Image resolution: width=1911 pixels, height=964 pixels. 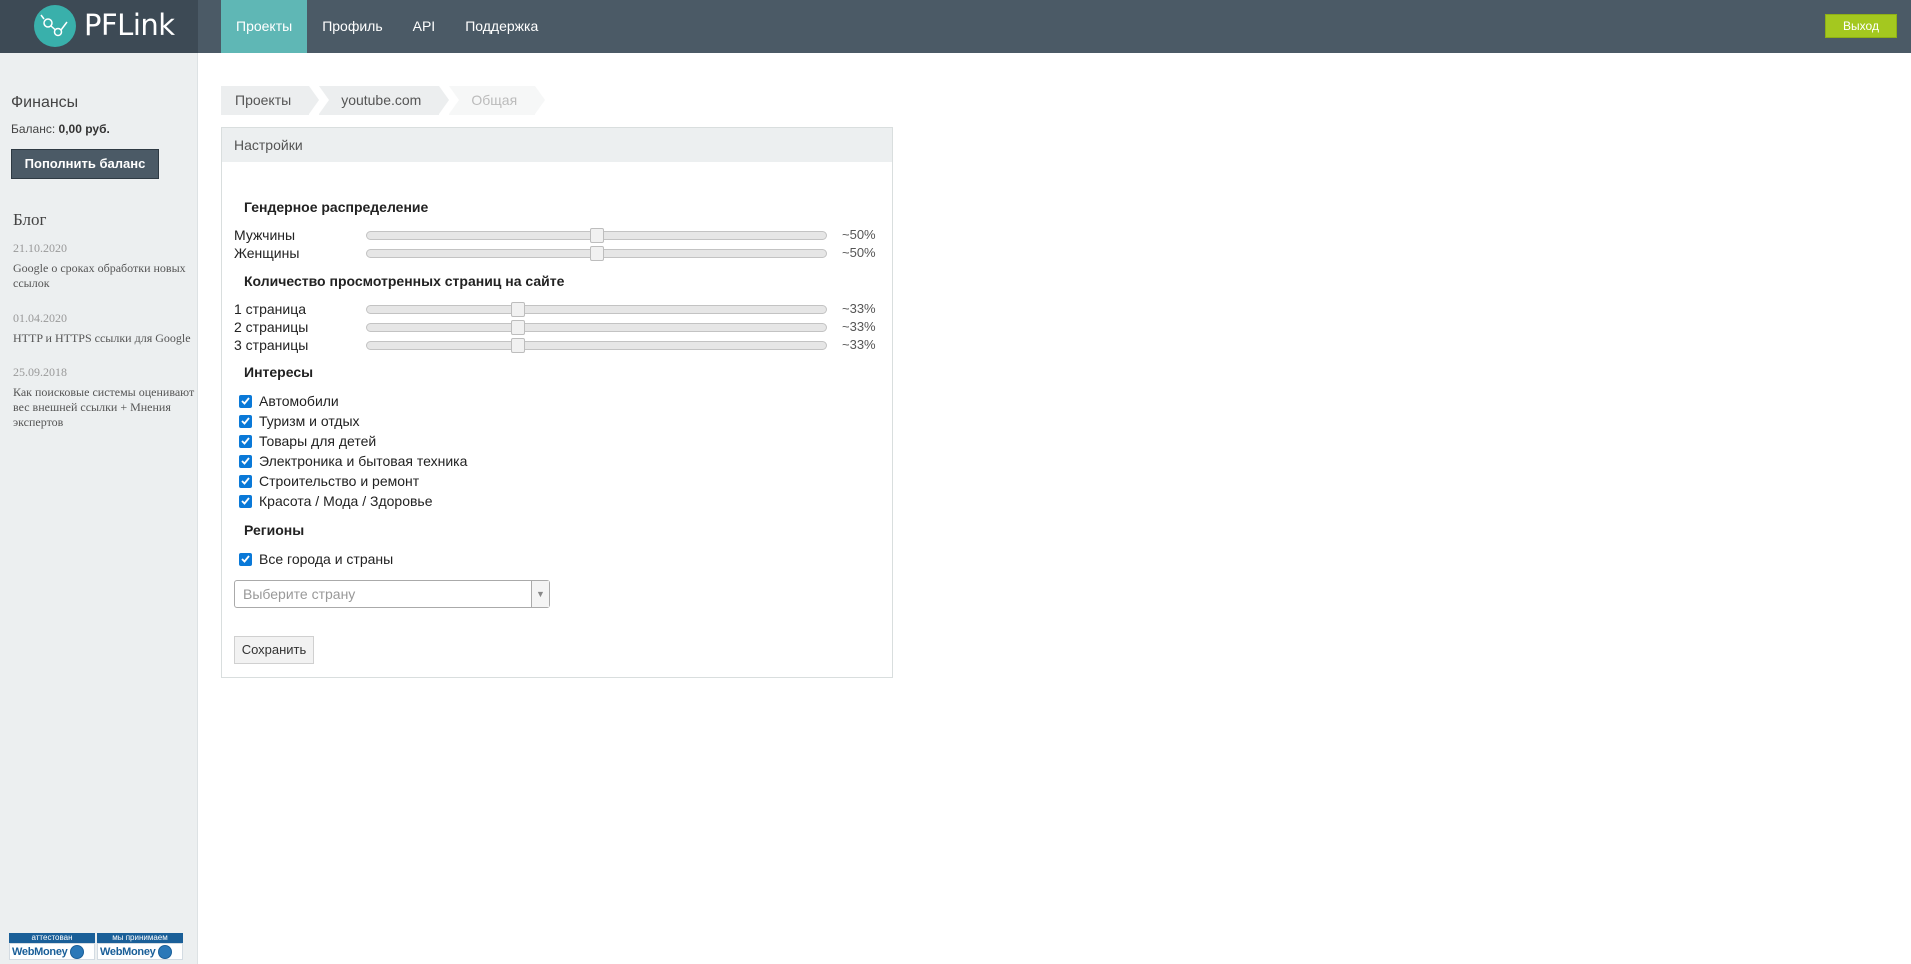 What do you see at coordinates (309, 421) in the screenshot?
I see `checkbox-label: Туризм и отдых` at bounding box center [309, 421].